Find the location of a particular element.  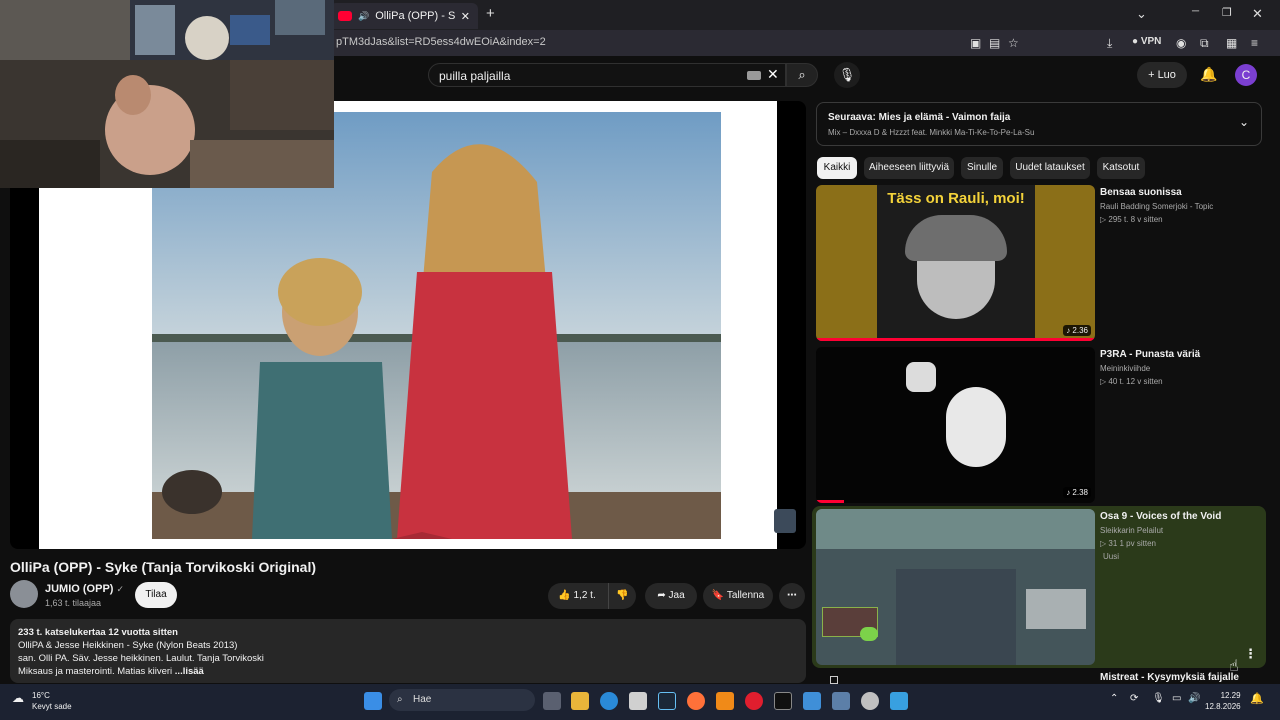

screenshot-icon: ▣ is located at coordinates (975, 43).